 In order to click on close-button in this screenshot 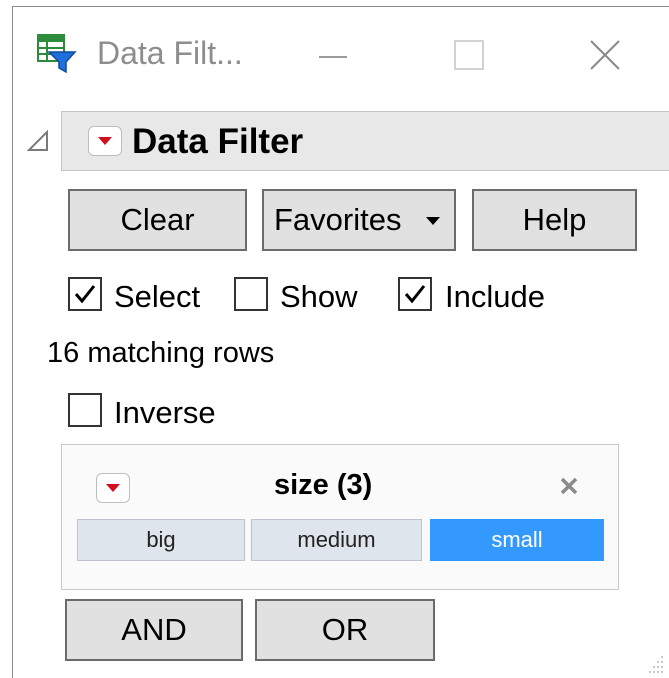, I will do `click(605, 55)`.